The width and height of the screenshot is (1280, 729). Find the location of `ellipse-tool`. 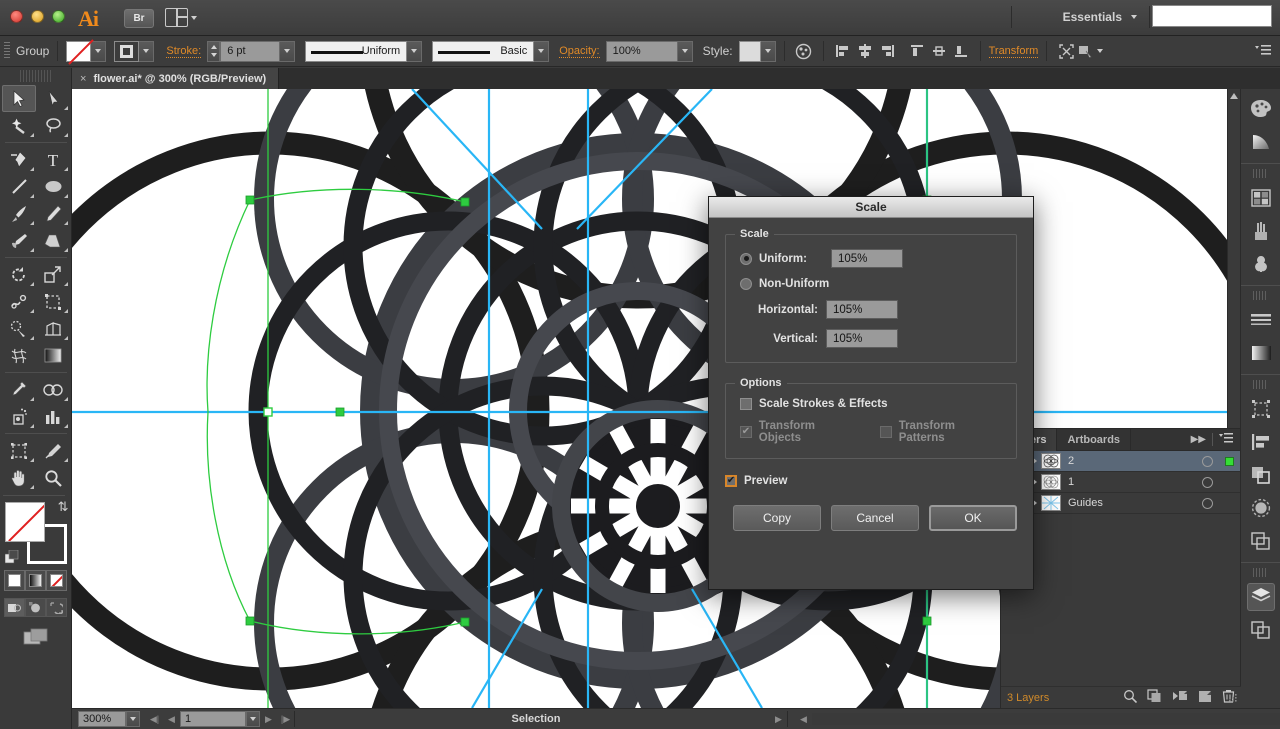

ellipse-tool is located at coordinates (53, 186).